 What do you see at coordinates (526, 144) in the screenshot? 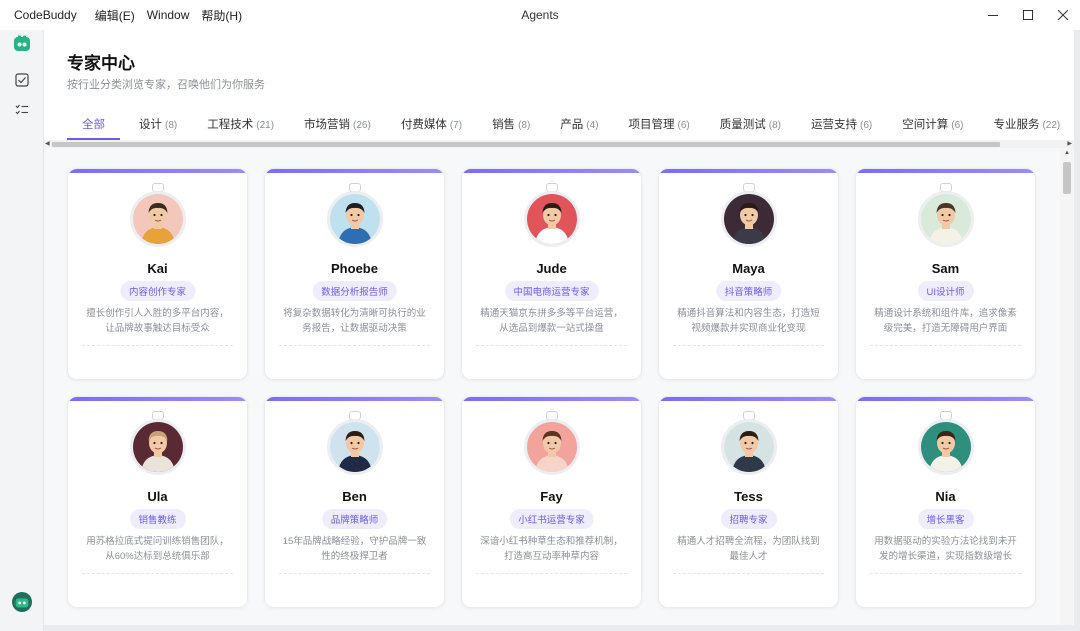
I see `scrollbar-thumb` at bounding box center [526, 144].